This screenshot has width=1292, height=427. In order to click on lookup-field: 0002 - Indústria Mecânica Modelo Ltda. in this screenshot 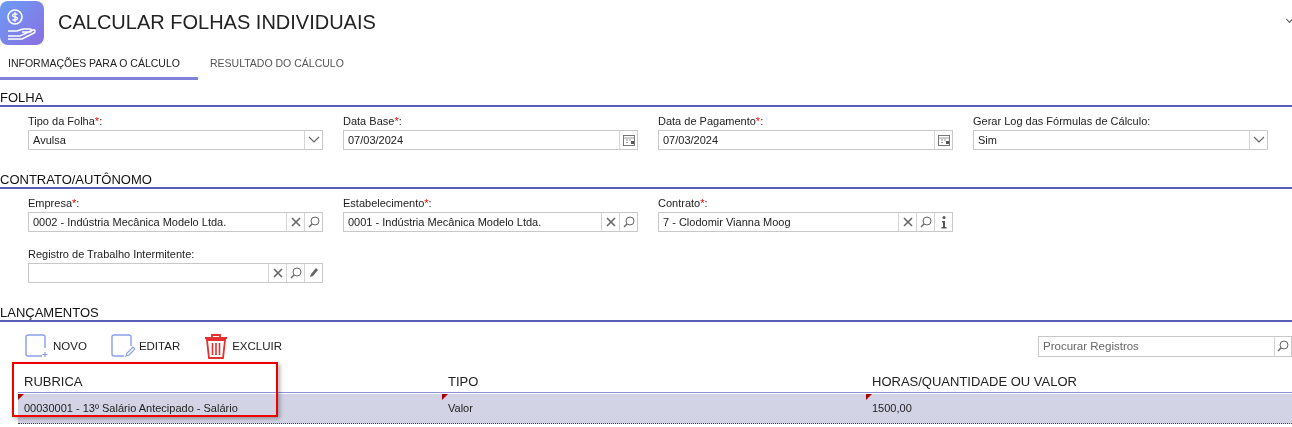, I will do `click(175, 222)`.